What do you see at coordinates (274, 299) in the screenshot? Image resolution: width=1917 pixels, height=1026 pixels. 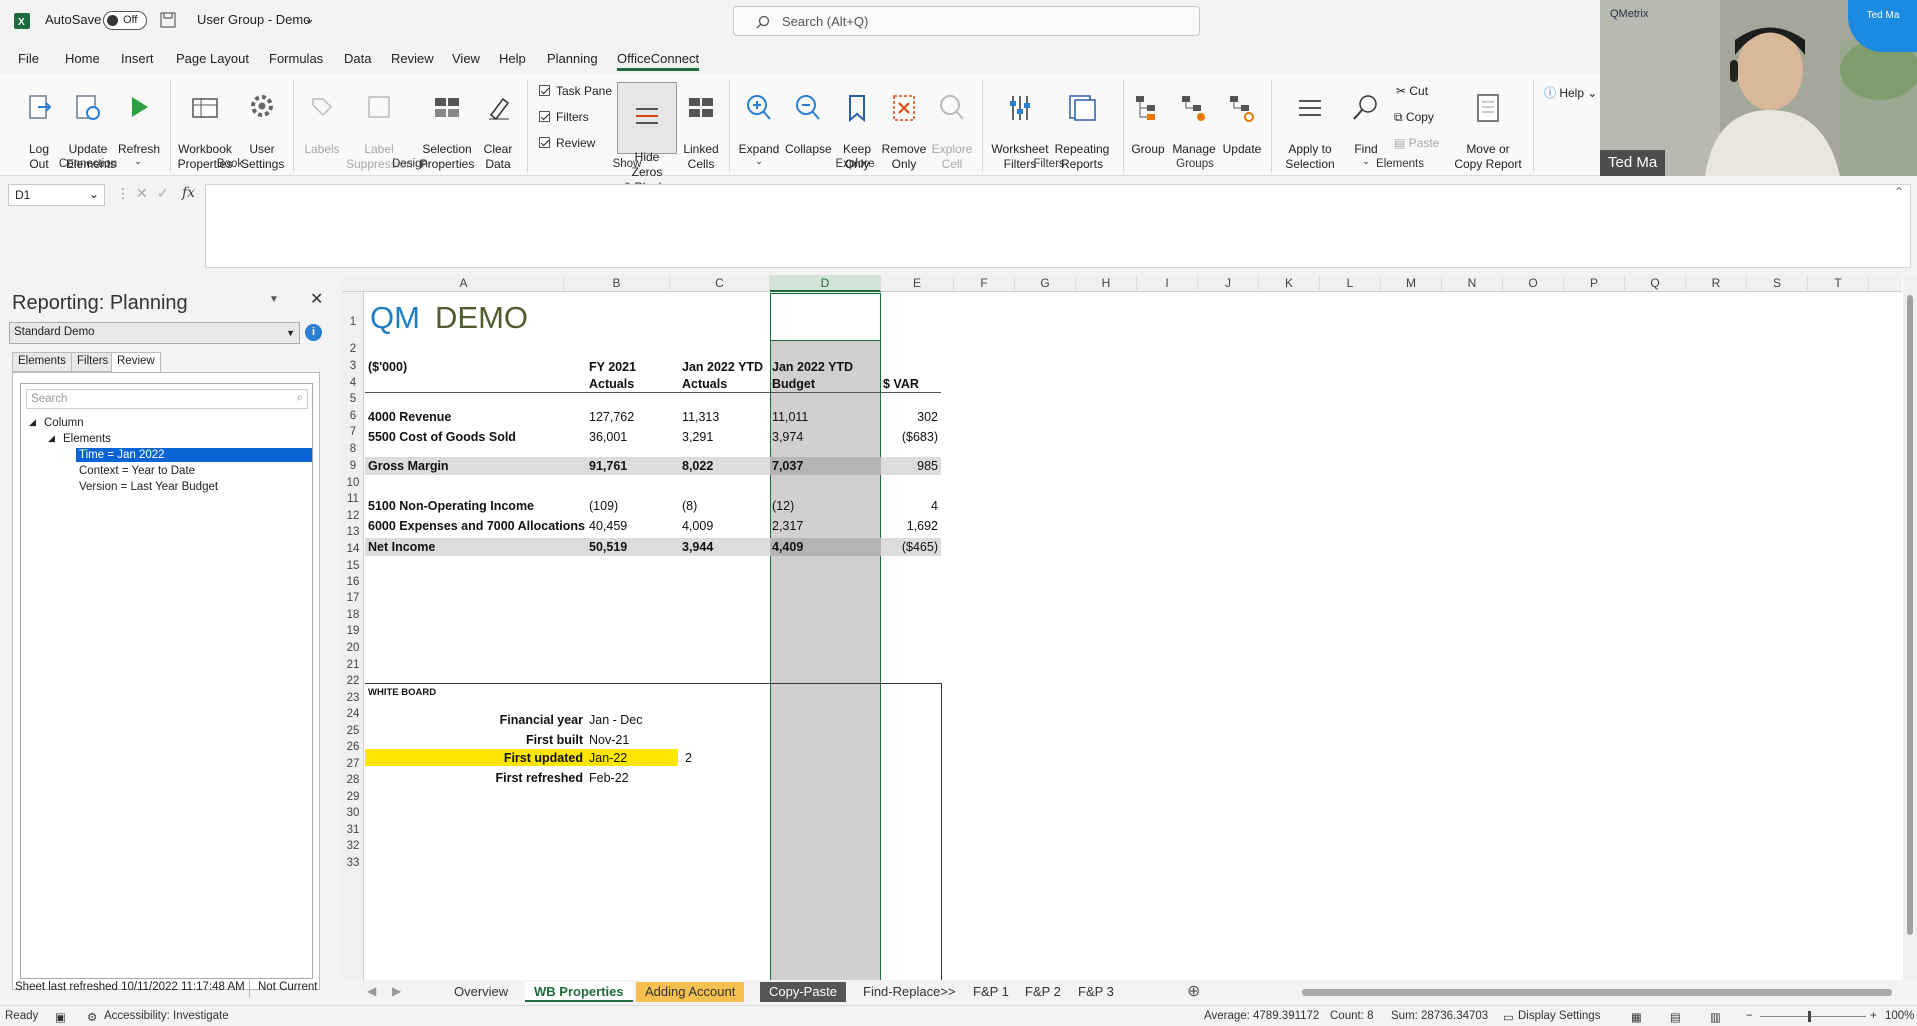 I see `pane-options-icon: ▼` at bounding box center [274, 299].